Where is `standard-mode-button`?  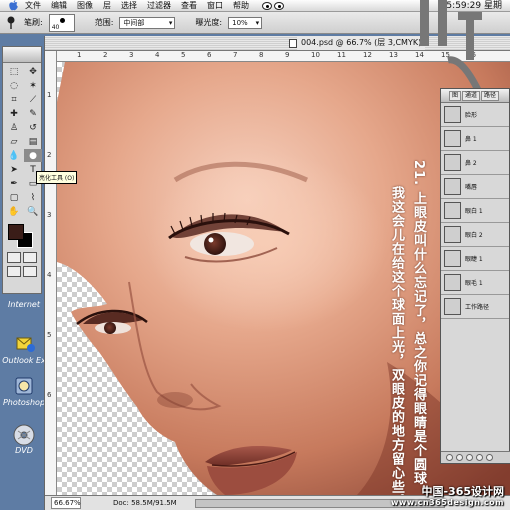
standard-mode-button is located at coordinates (14, 257).